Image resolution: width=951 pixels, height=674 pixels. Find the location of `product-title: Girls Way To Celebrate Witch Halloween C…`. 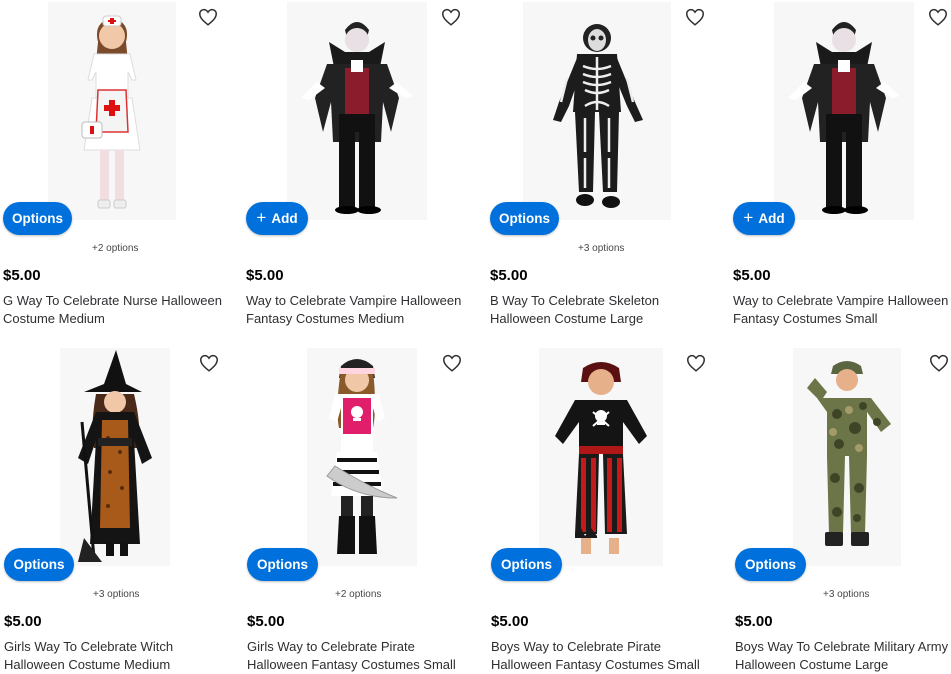

product-title: Girls Way To Celebrate Witch Halloween C… is located at coordinates (120, 656).